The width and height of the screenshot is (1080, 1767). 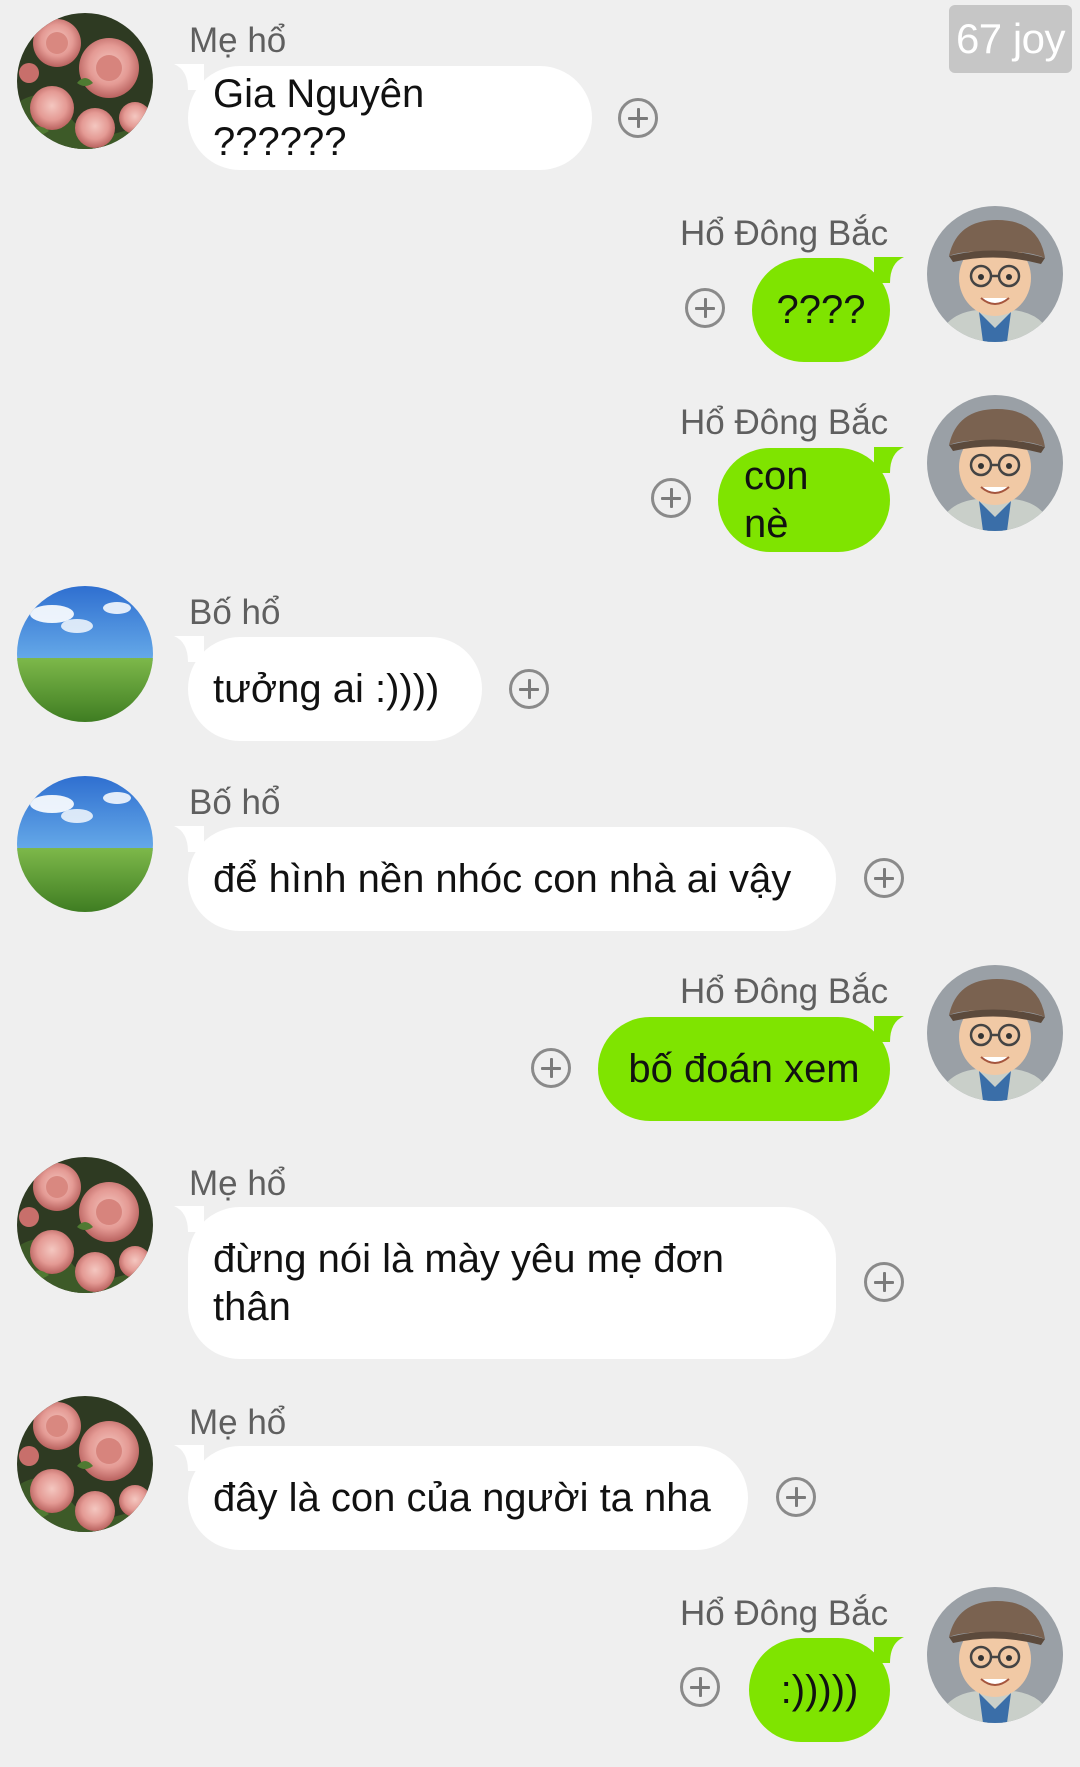 I want to click on message-bubble: để hình nền nhóc con nhà ai vậy, so click(x=512, y=879).